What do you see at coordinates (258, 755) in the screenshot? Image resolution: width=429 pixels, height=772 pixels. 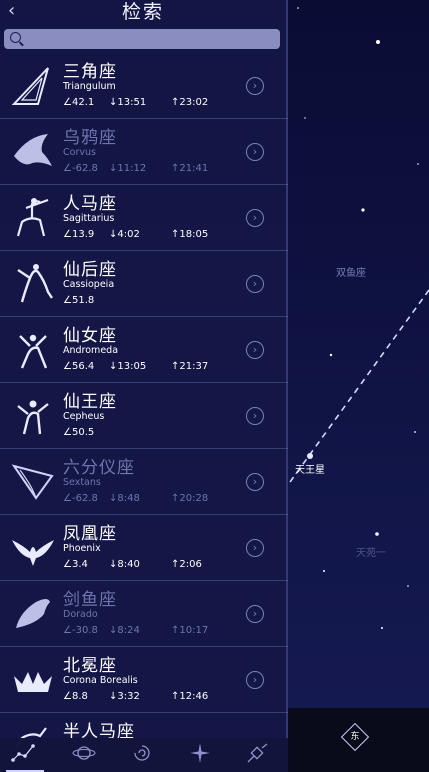 I see `satellite-icon` at bounding box center [258, 755].